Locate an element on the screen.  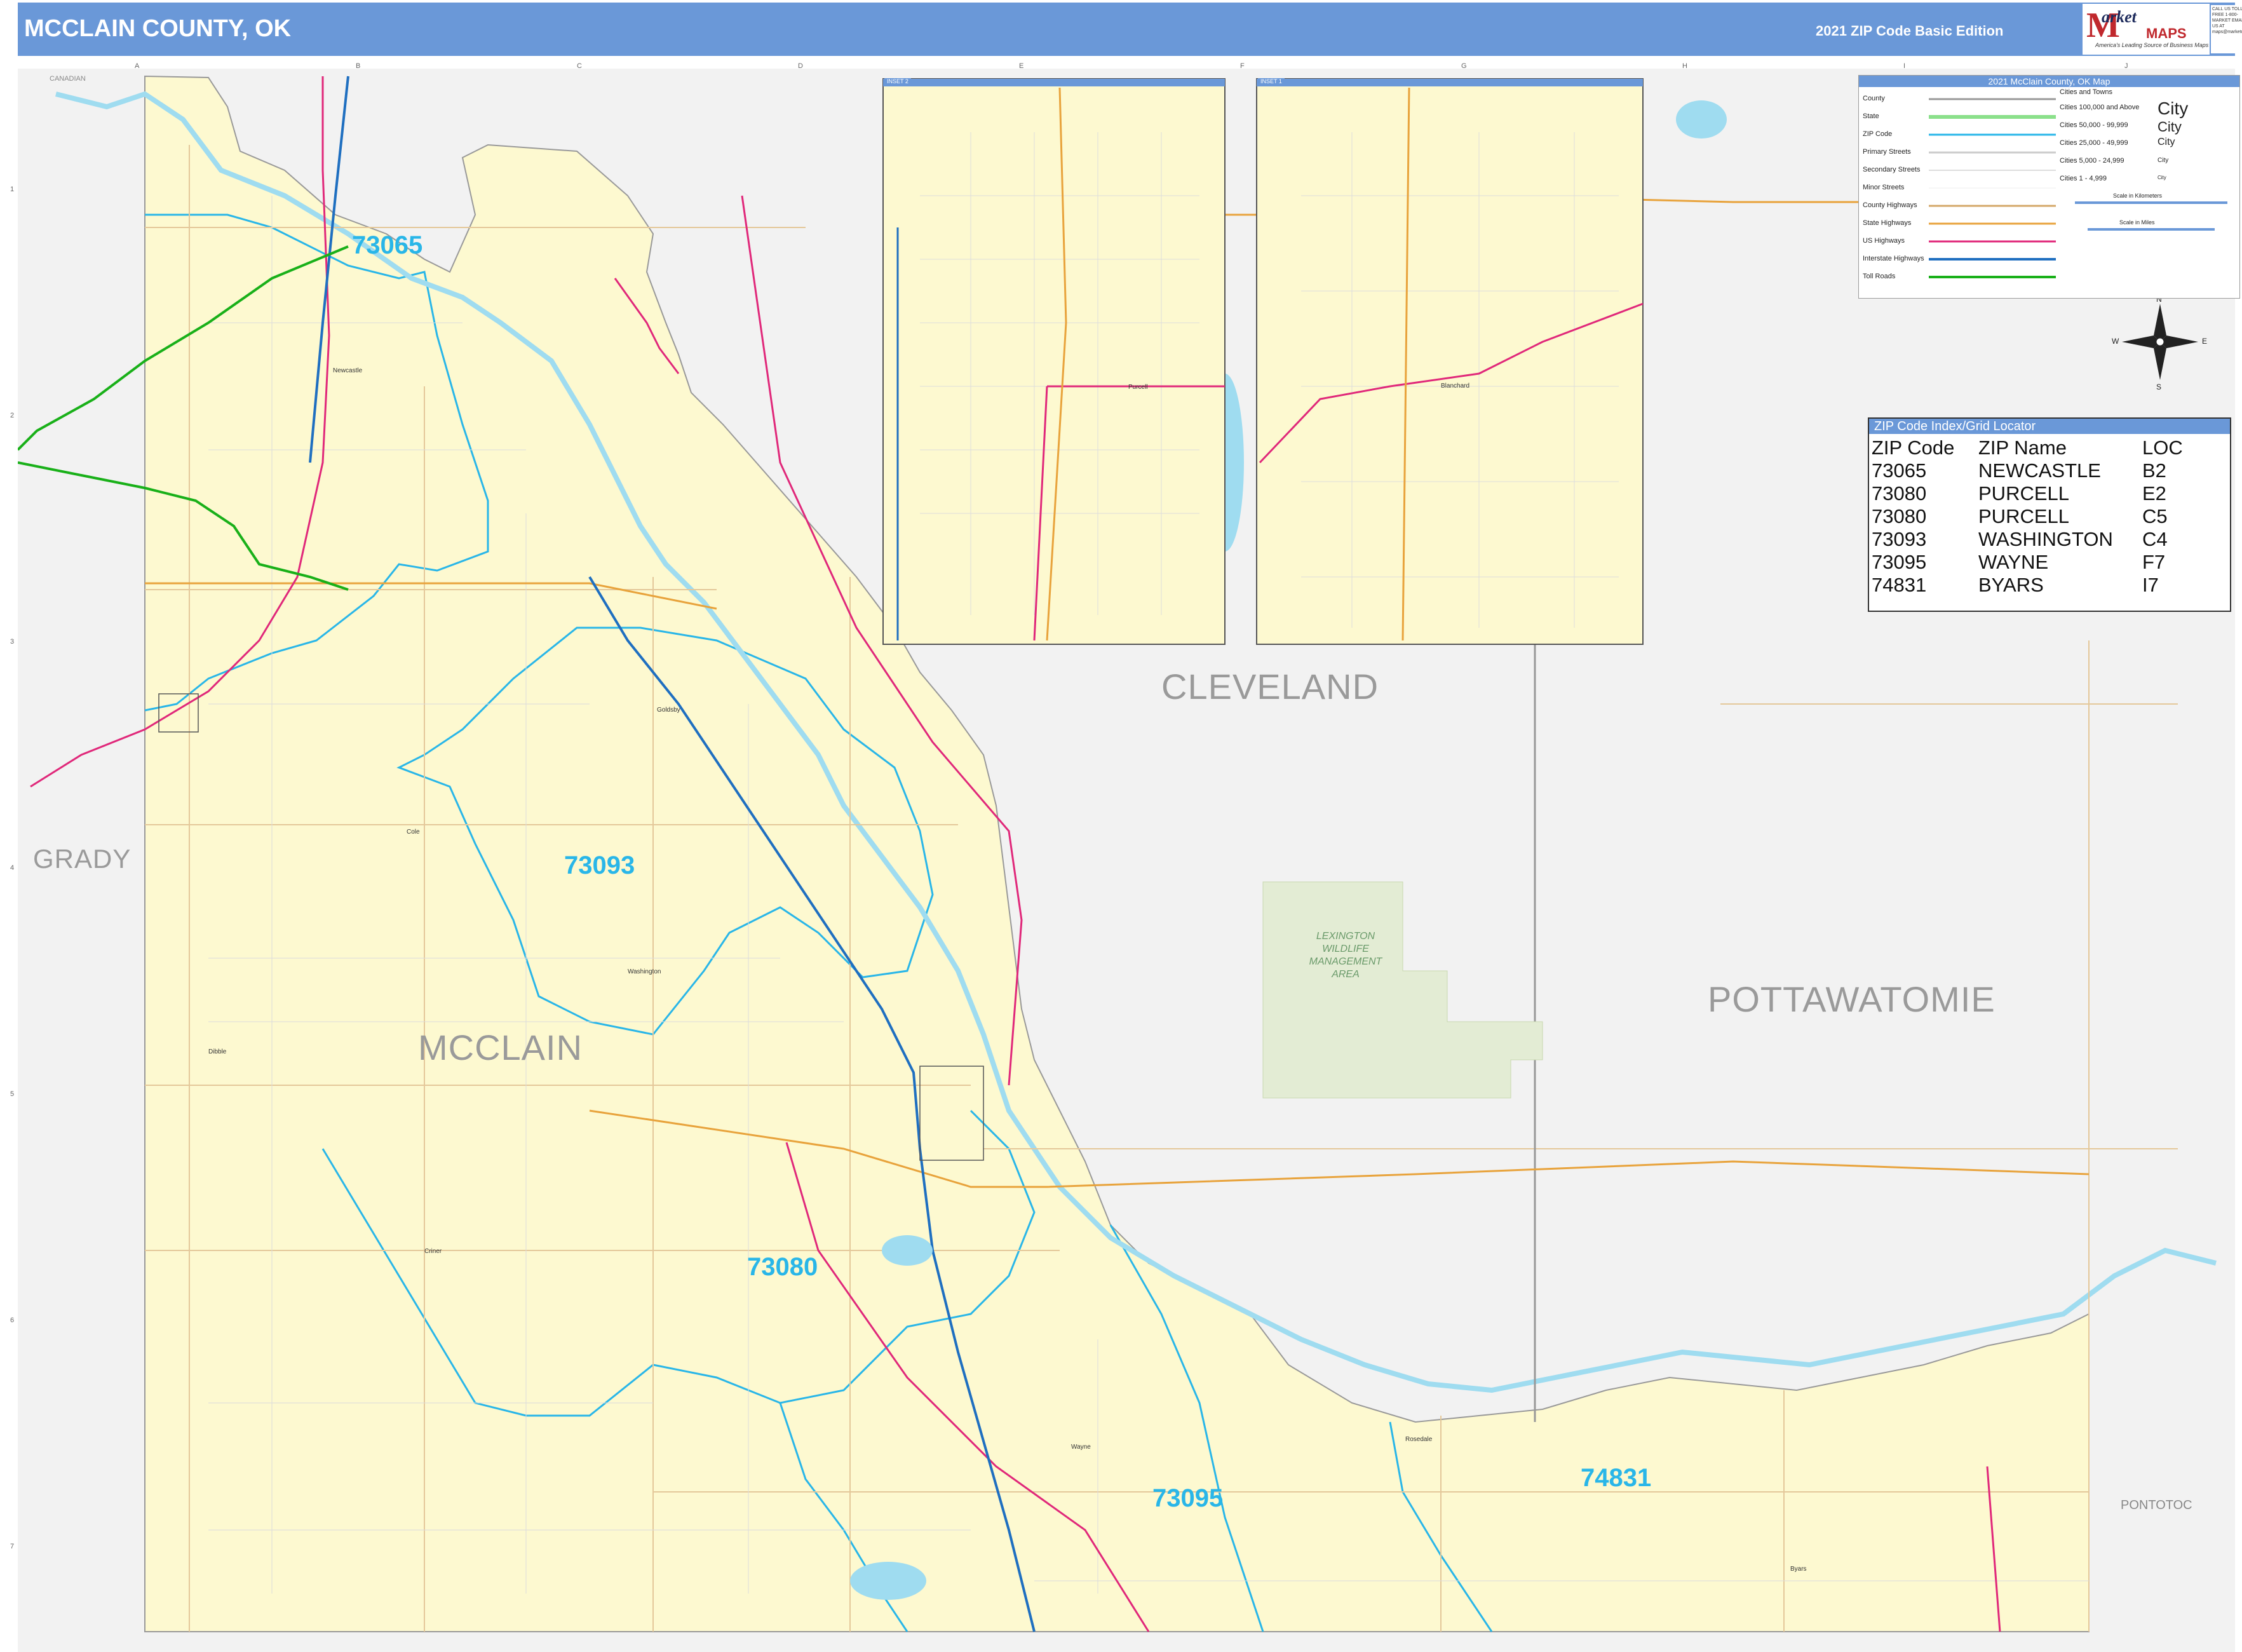
legend-item-county: County is located at coordinates (1874, 99).